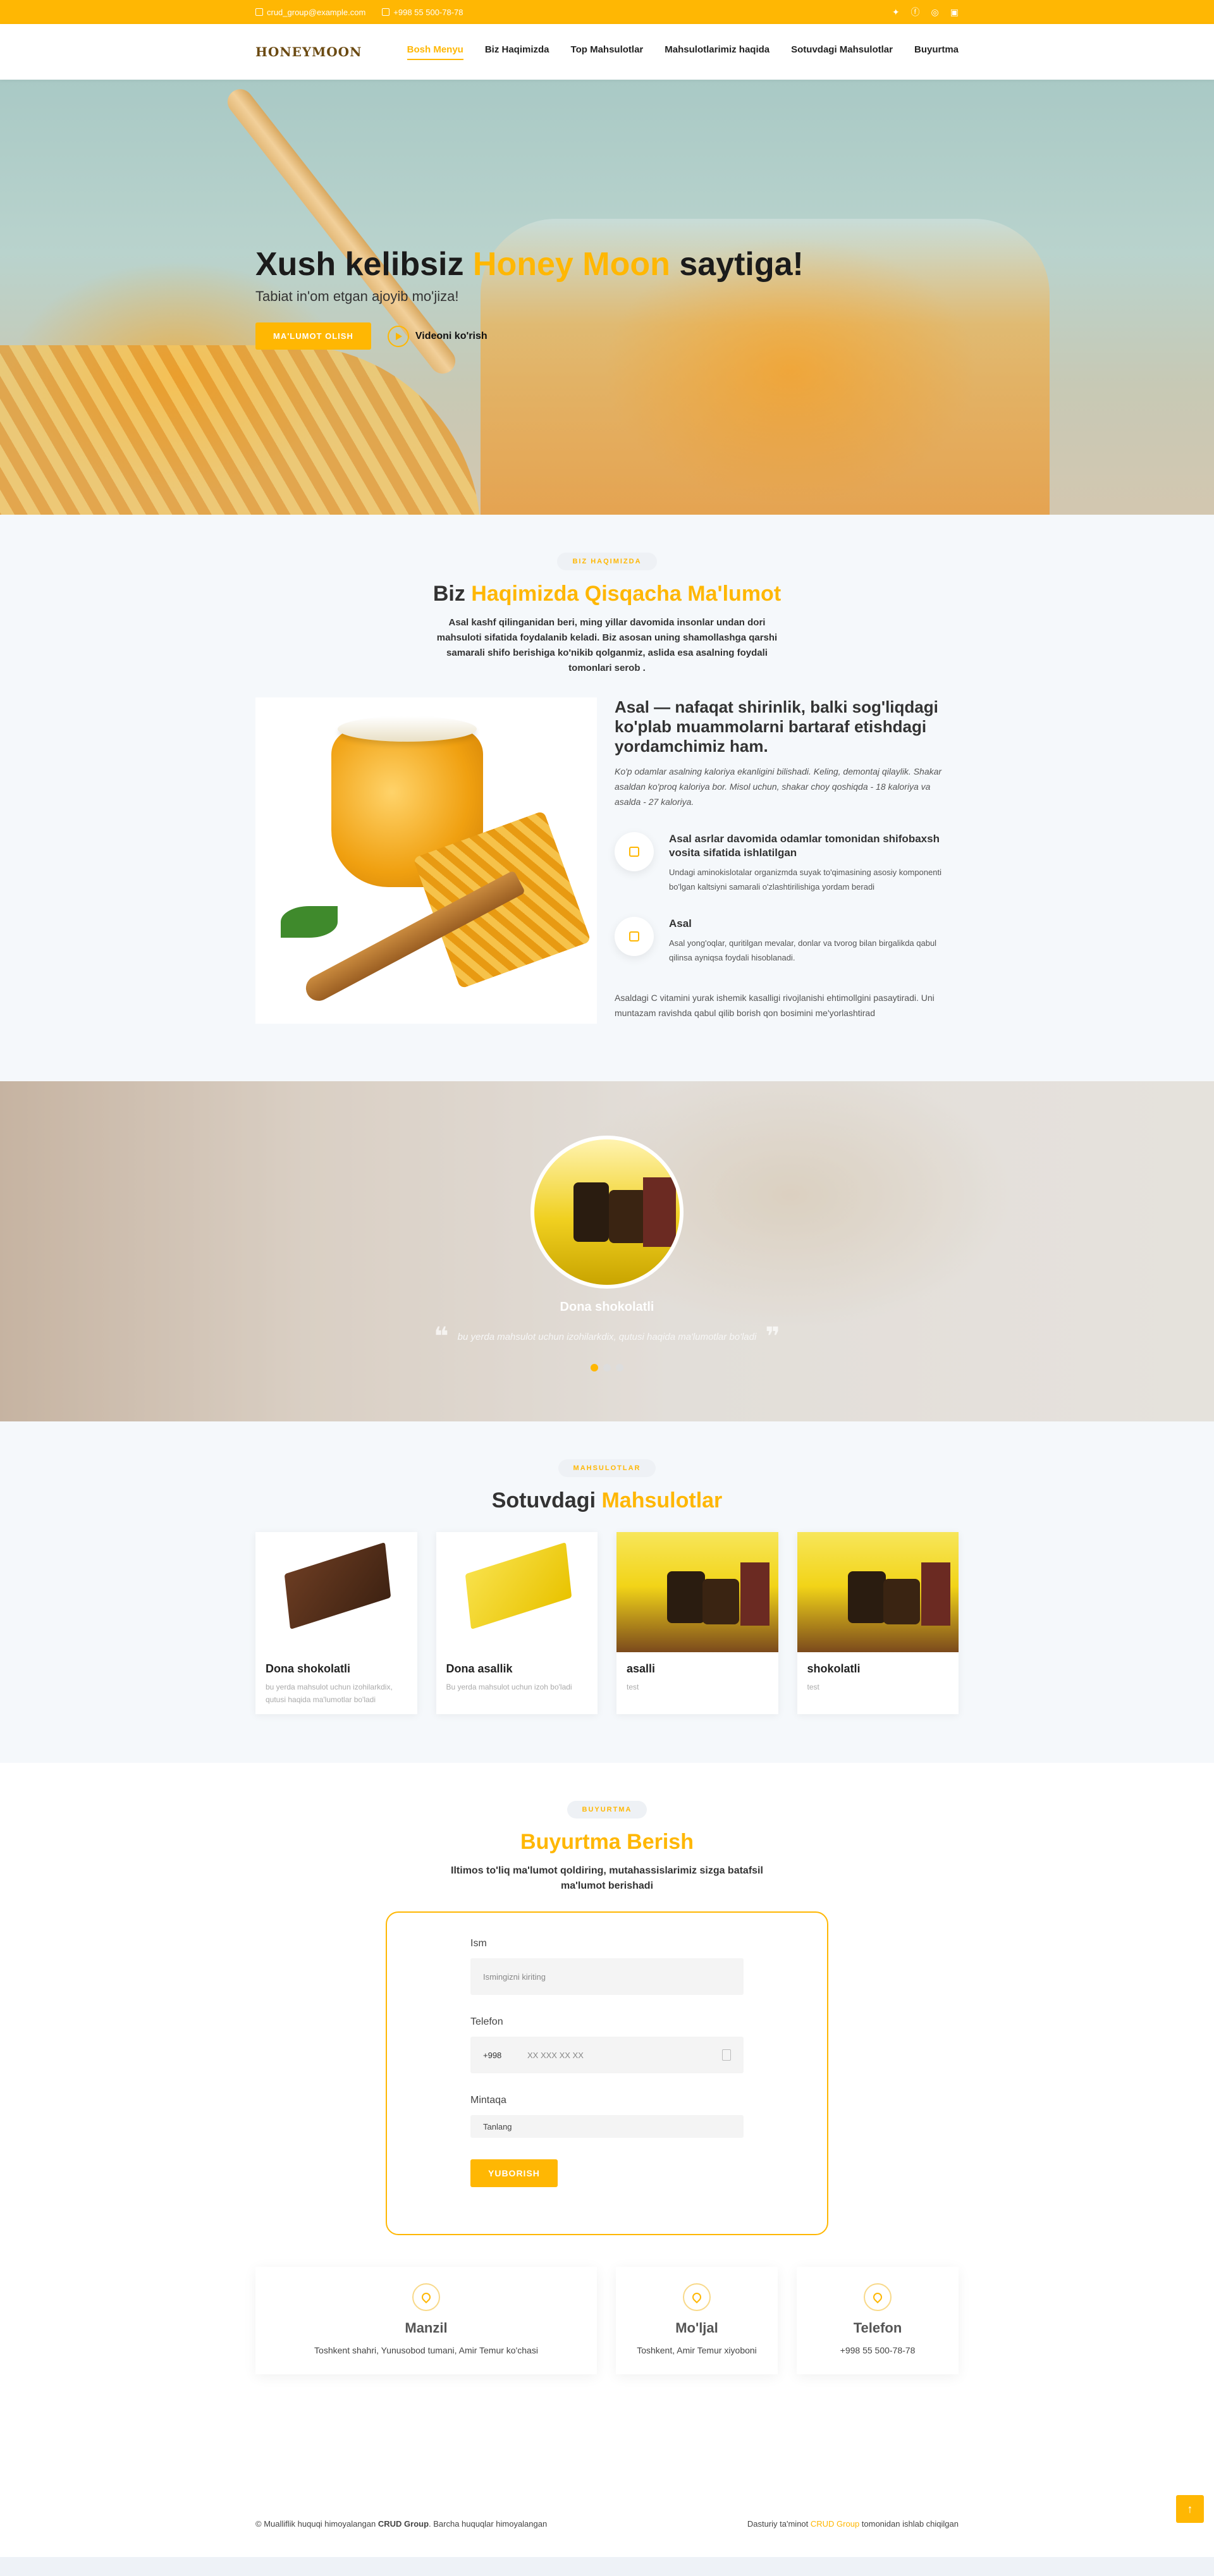  I want to click on product-desc: test, so click(813, 1687).